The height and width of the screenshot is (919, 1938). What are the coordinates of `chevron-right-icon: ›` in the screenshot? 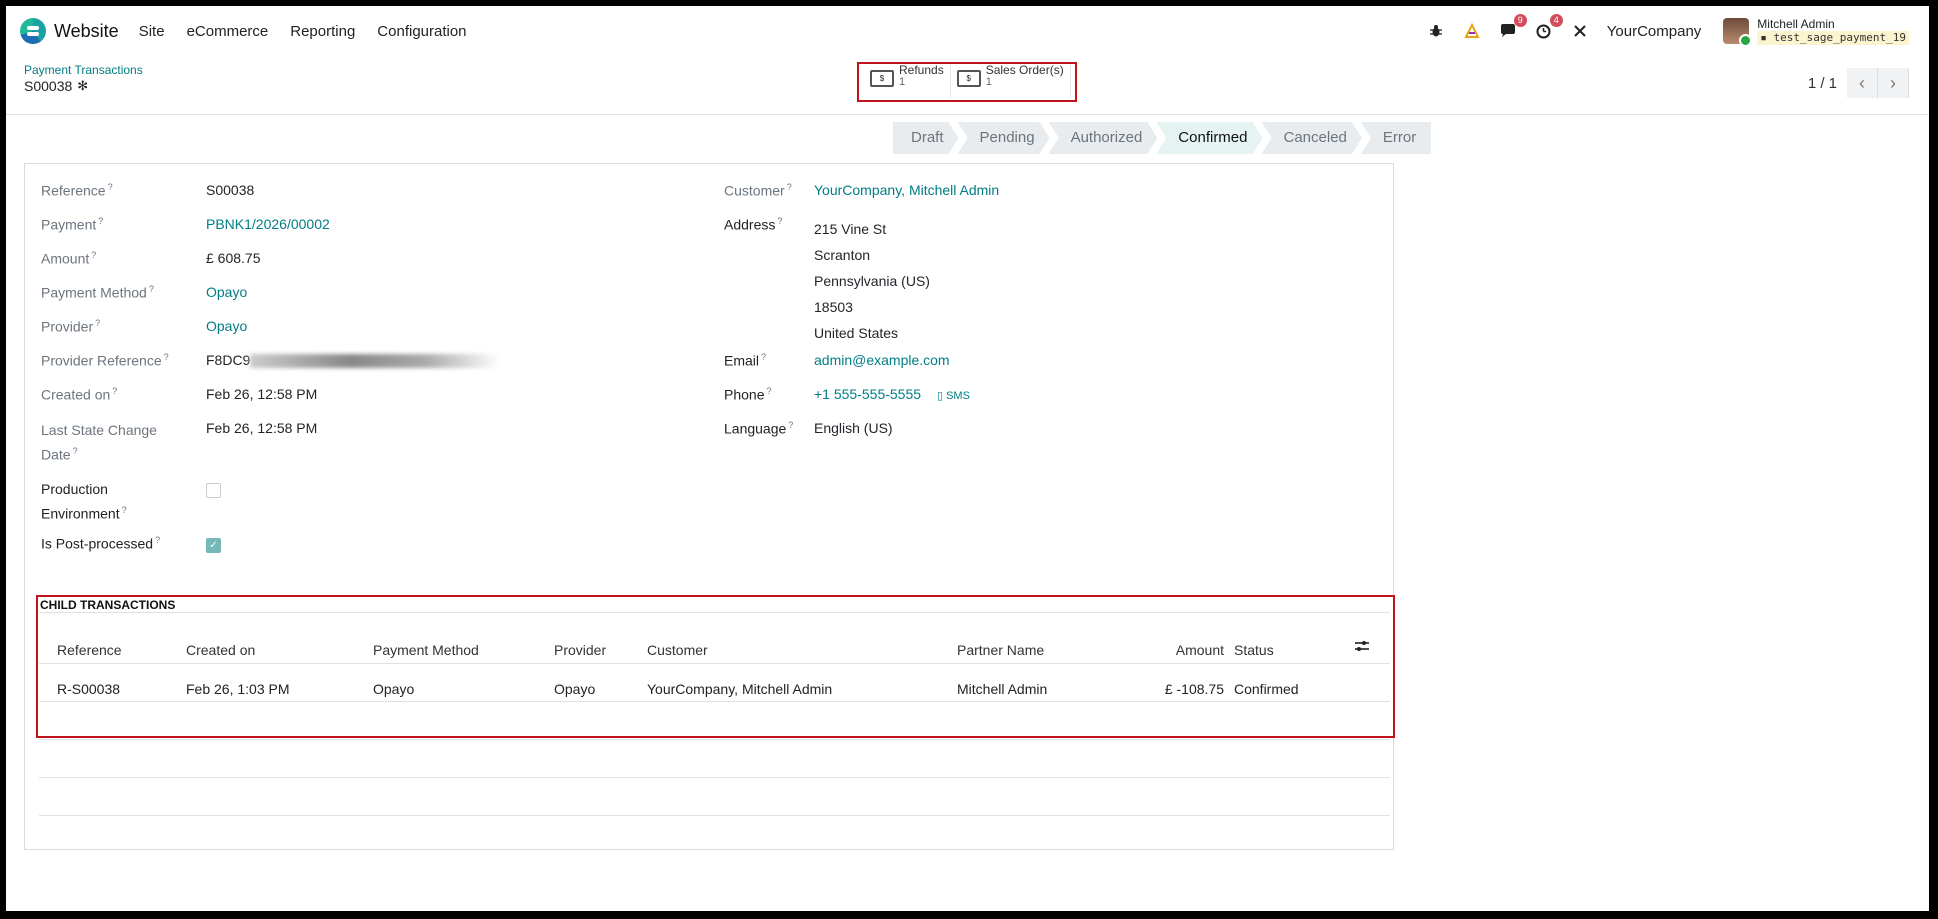 It's located at (1893, 83).